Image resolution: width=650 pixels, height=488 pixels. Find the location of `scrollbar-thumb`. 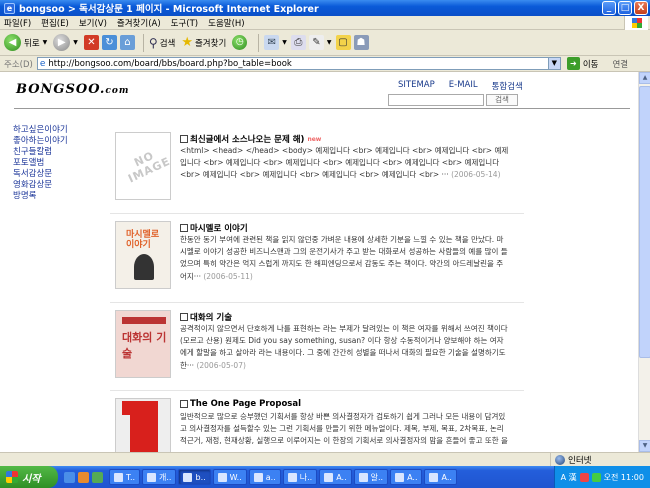

scrollbar-thumb is located at coordinates (644, 222).